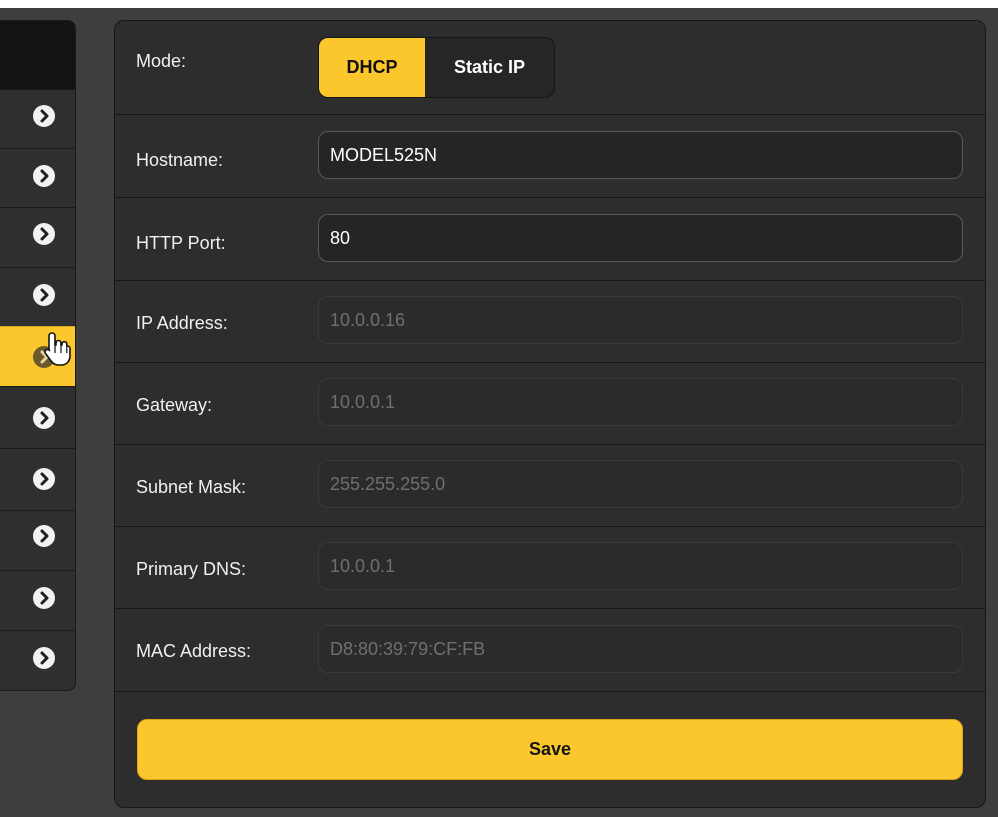 Image resolution: width=998 pixels, height=817 pixels. I want to click on subnet-mask-field, so click(640, 484).